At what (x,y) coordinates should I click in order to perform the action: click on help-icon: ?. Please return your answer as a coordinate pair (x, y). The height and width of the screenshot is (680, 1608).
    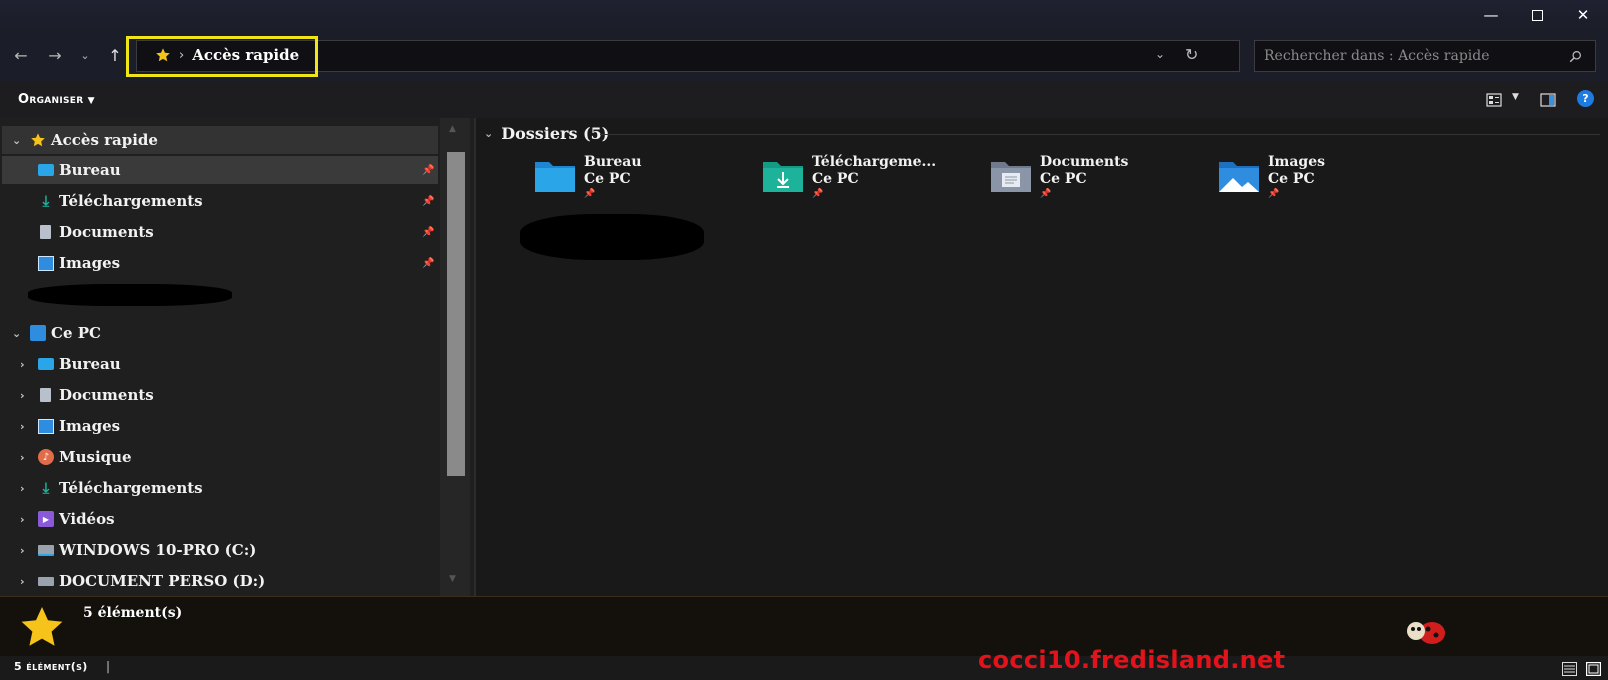
    Looking at the image, I should click on (1585, 98).